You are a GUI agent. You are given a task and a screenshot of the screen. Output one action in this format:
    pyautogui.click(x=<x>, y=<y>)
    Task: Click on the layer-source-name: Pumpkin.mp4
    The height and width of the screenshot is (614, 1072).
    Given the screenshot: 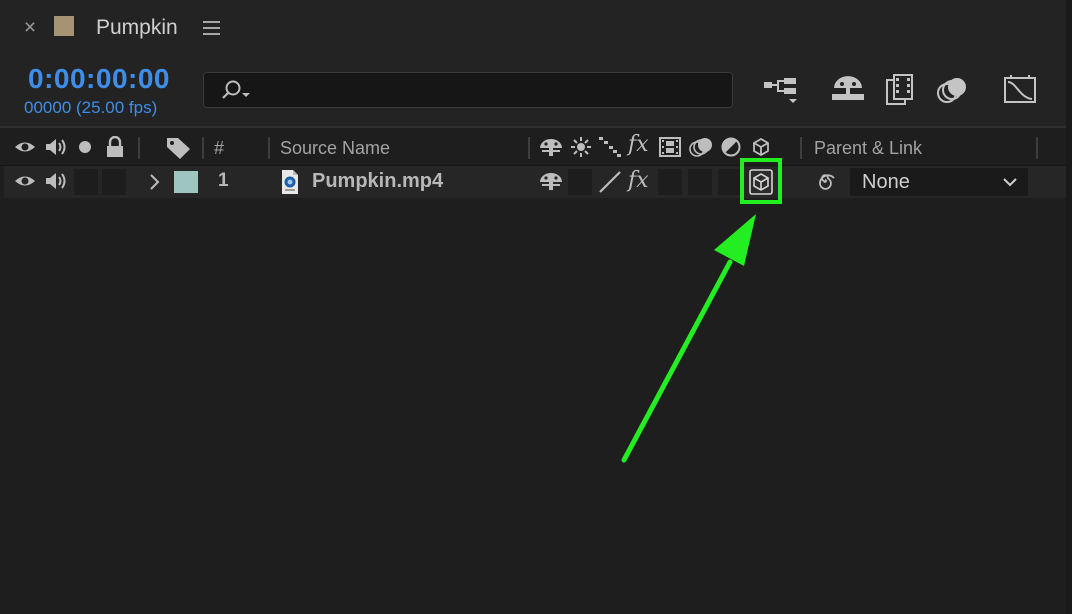 What is the action you would take?
    pyautogui.click(x=377, y=181)
    